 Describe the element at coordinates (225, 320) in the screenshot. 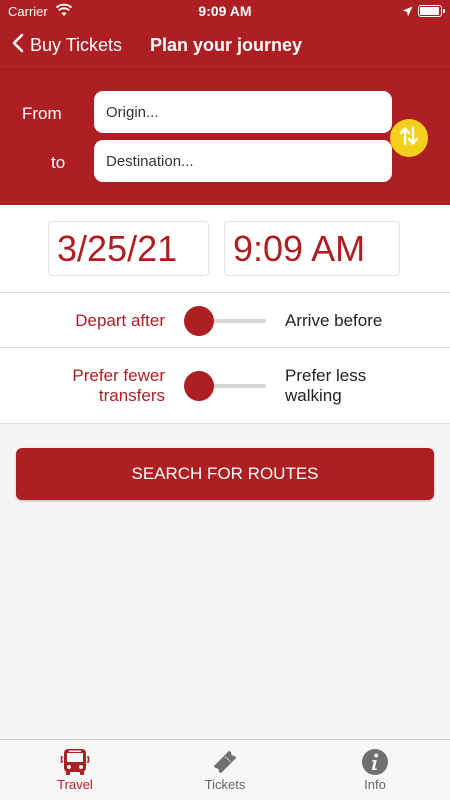

I see `depart-arrive-row: Depart after Arrive before` at that location.